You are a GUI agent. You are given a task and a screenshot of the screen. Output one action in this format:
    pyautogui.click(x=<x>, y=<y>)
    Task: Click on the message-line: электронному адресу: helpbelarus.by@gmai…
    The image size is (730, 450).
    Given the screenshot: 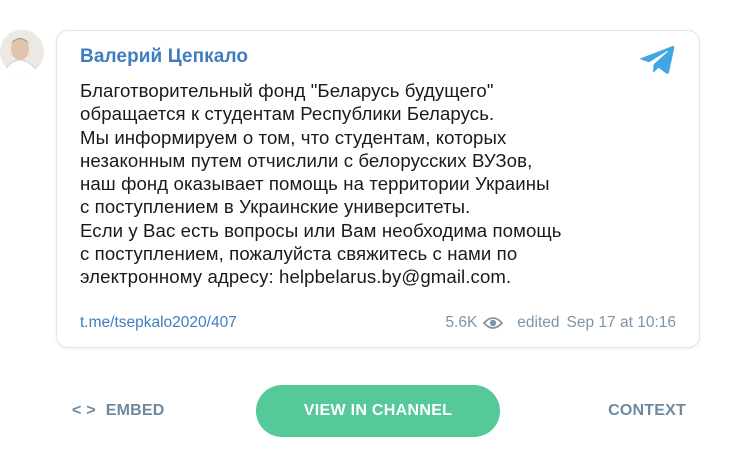 What is the action you would take?
    pyautogui.click(x=296, y=277)
    